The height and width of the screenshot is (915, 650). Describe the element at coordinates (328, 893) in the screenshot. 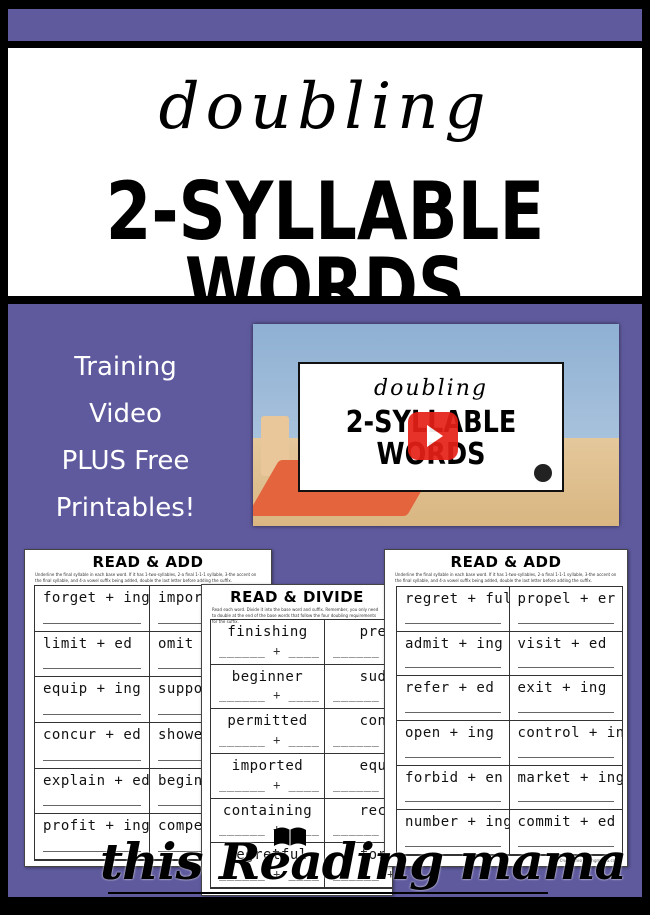

I see `brand-underline` at that location.